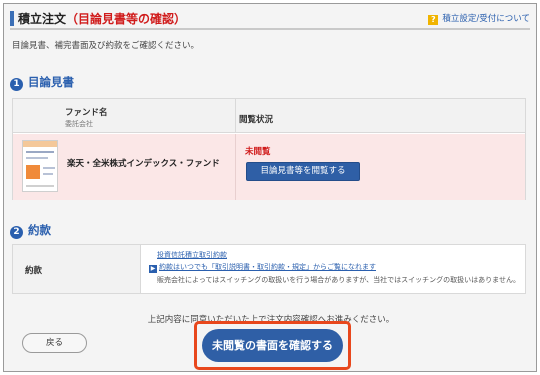  I want to click on confirm-unread-documents-button: 未閲覧の書面を確認する, so click(272, 345).